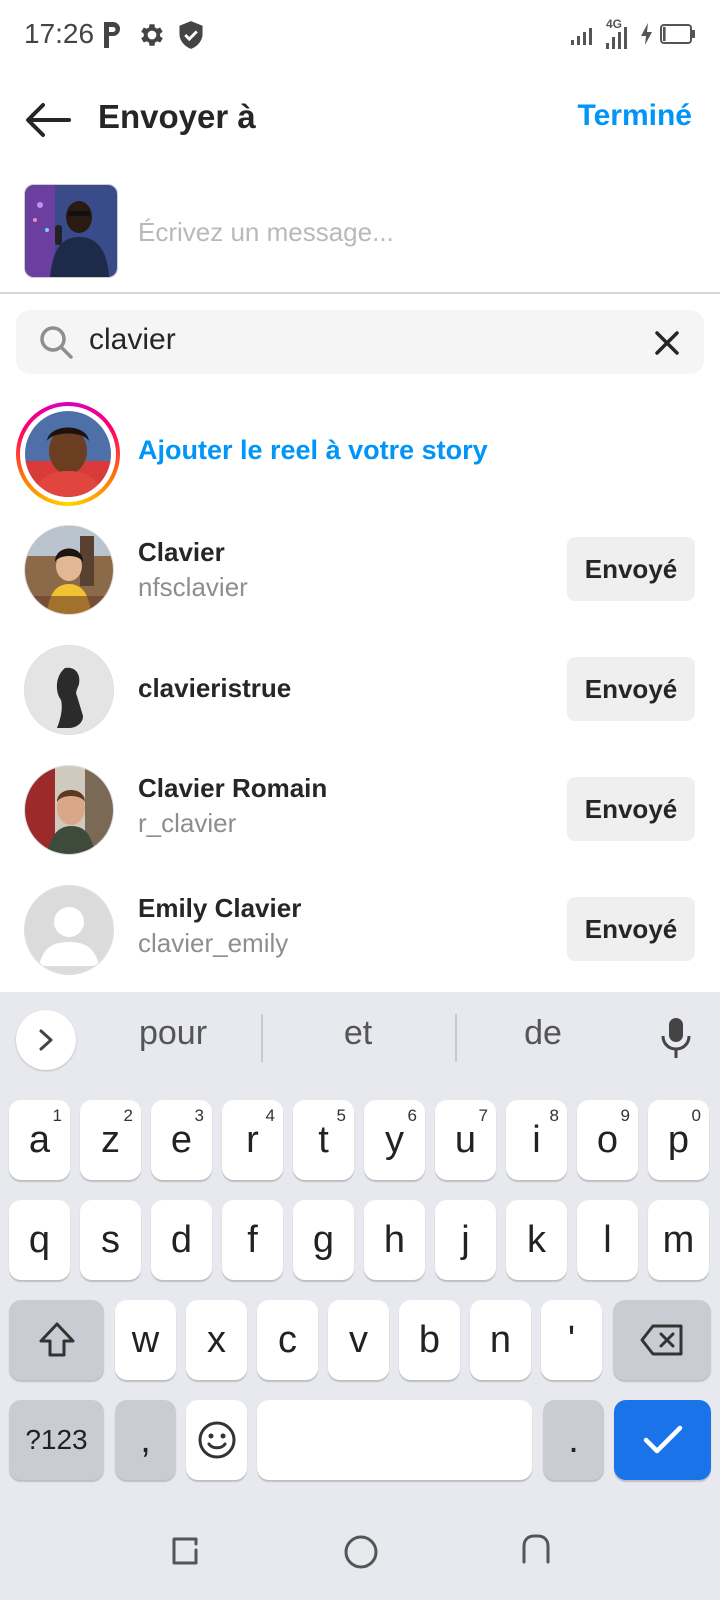 This screenshot has height=1600, width=720. I want to click on key-label: ', so click(571, 1339).